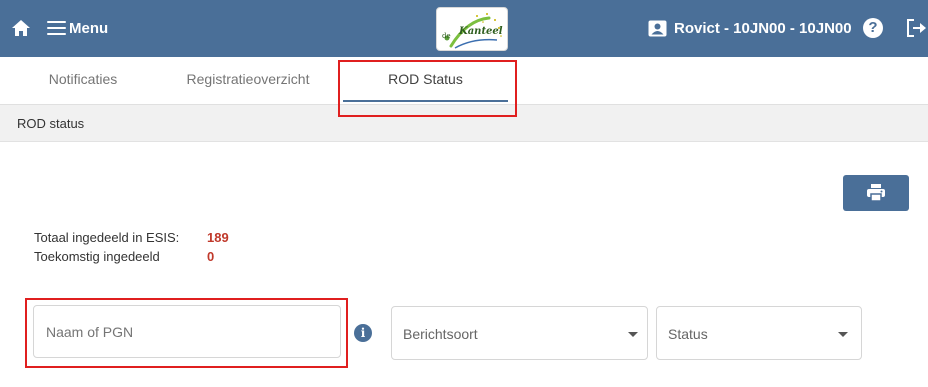  What do you see at coordinates (363, 333) in the screenshot?
I see `info-icon: i` at bounding box center [363, 333].